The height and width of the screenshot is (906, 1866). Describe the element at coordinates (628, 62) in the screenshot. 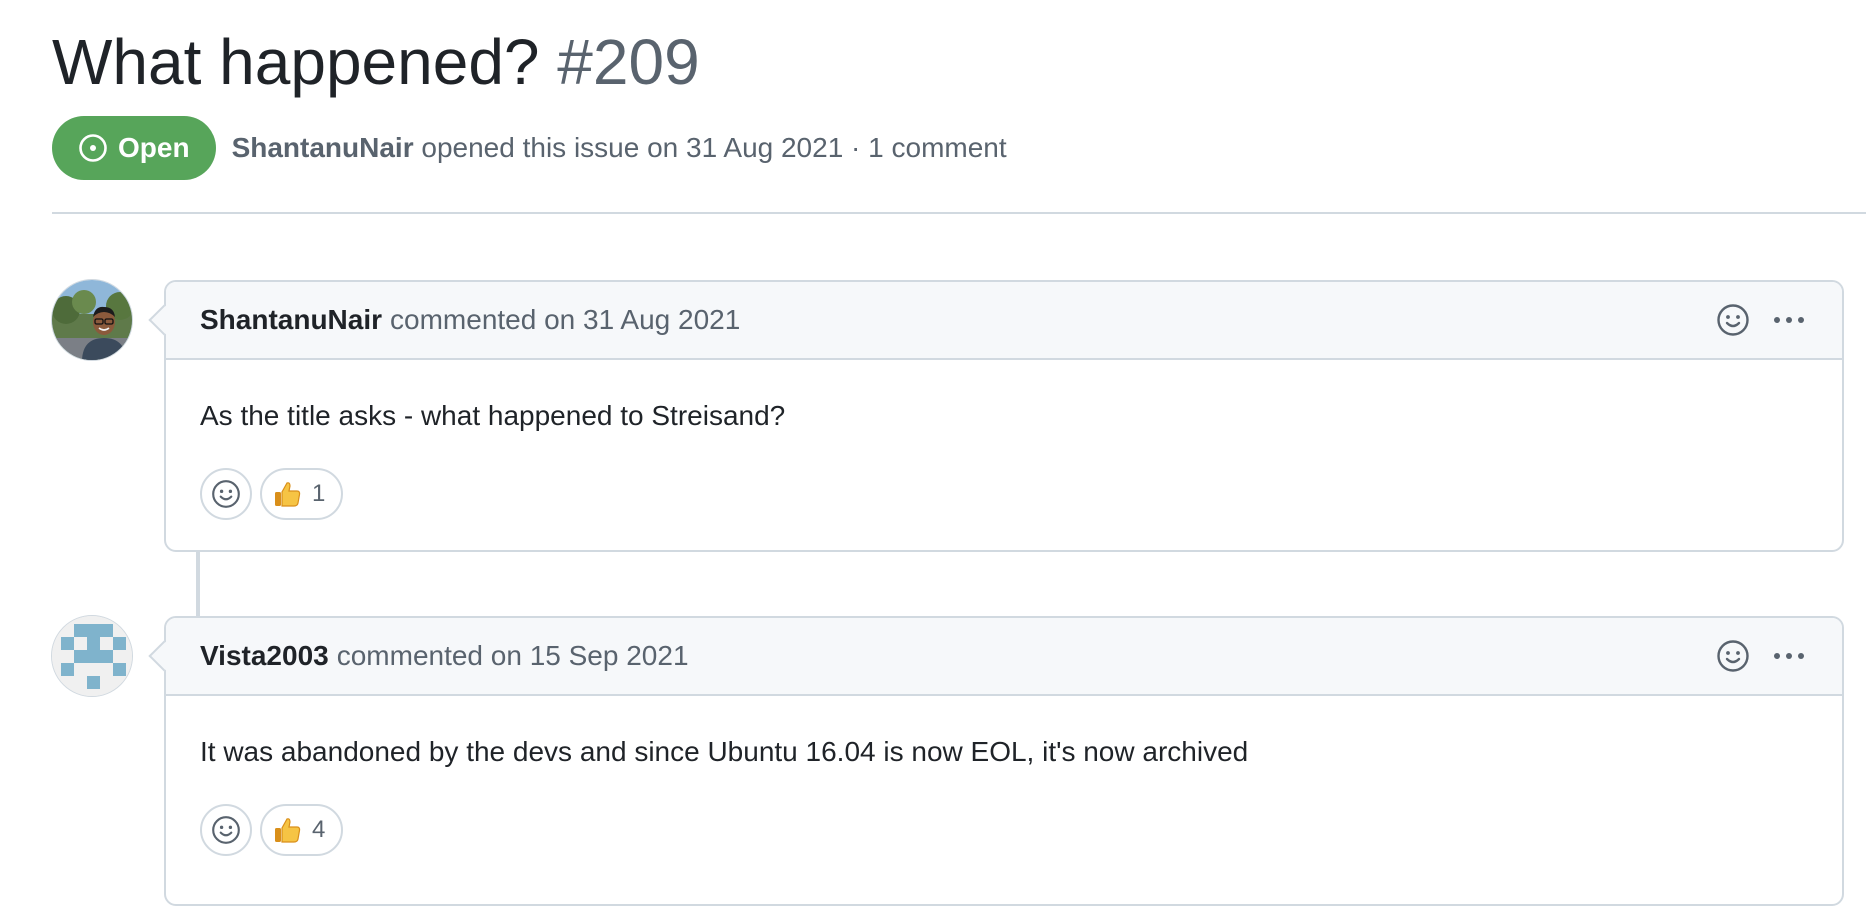

I see `issue-number: #209` at that location.